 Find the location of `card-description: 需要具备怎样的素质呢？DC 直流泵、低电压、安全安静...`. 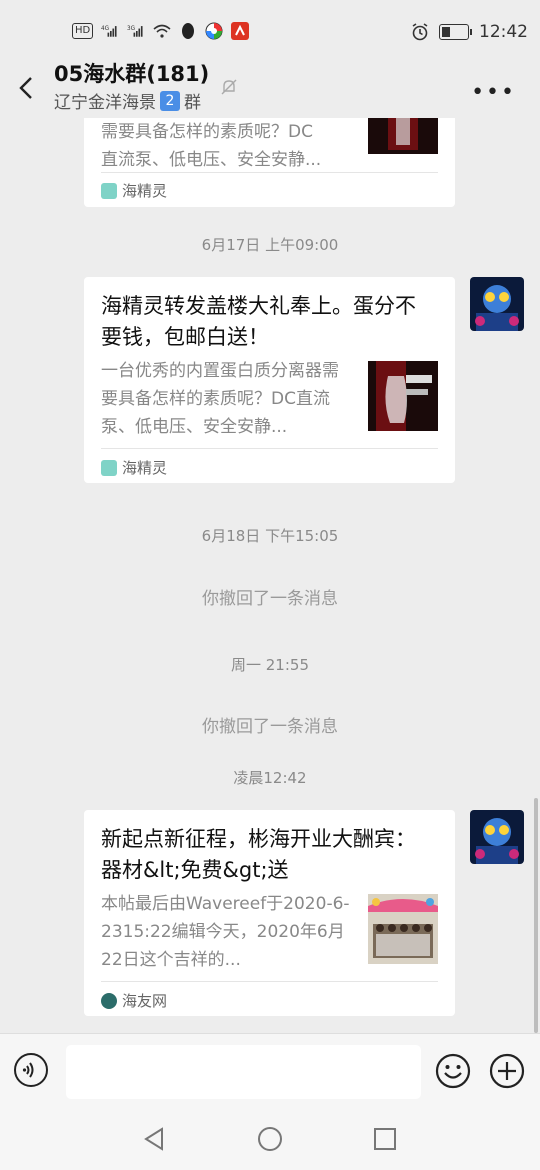

card-description: 需要具备怎样的素质呢？DC 直流泵、低电压、安全安静... is located at coordinates (211, 146).